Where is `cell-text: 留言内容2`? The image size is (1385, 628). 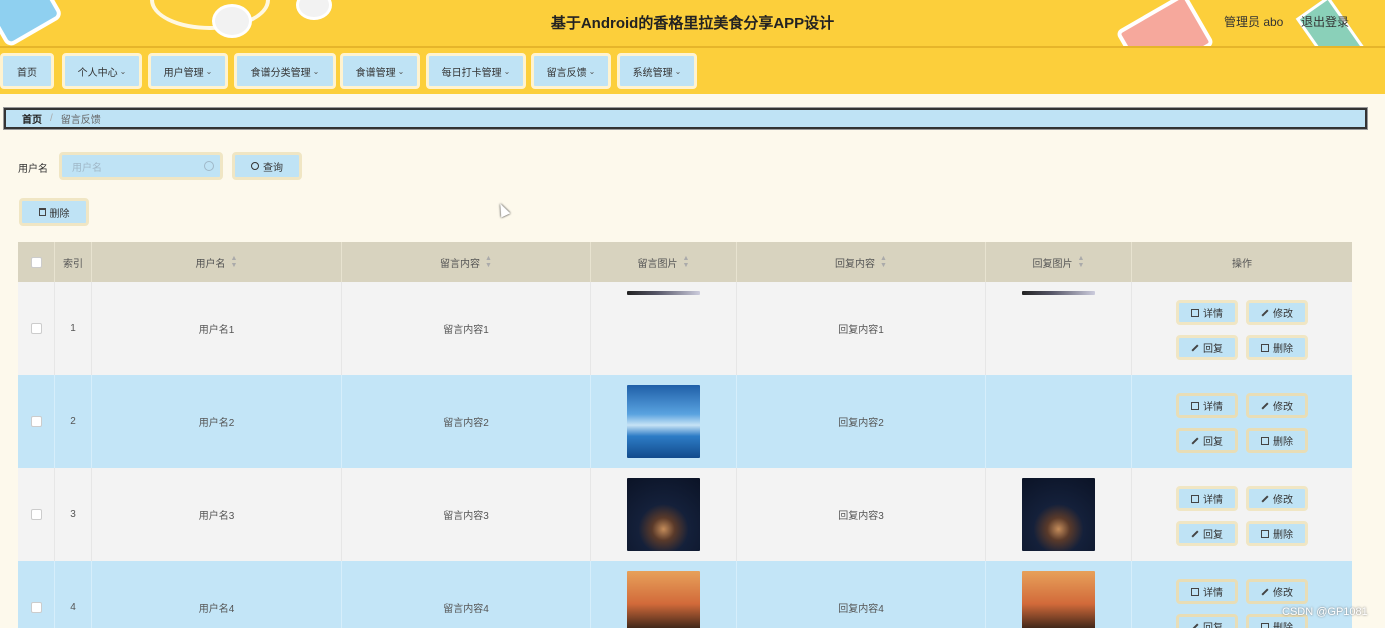 cell-text: 留言内容2 is located at coordinates (466, 423).